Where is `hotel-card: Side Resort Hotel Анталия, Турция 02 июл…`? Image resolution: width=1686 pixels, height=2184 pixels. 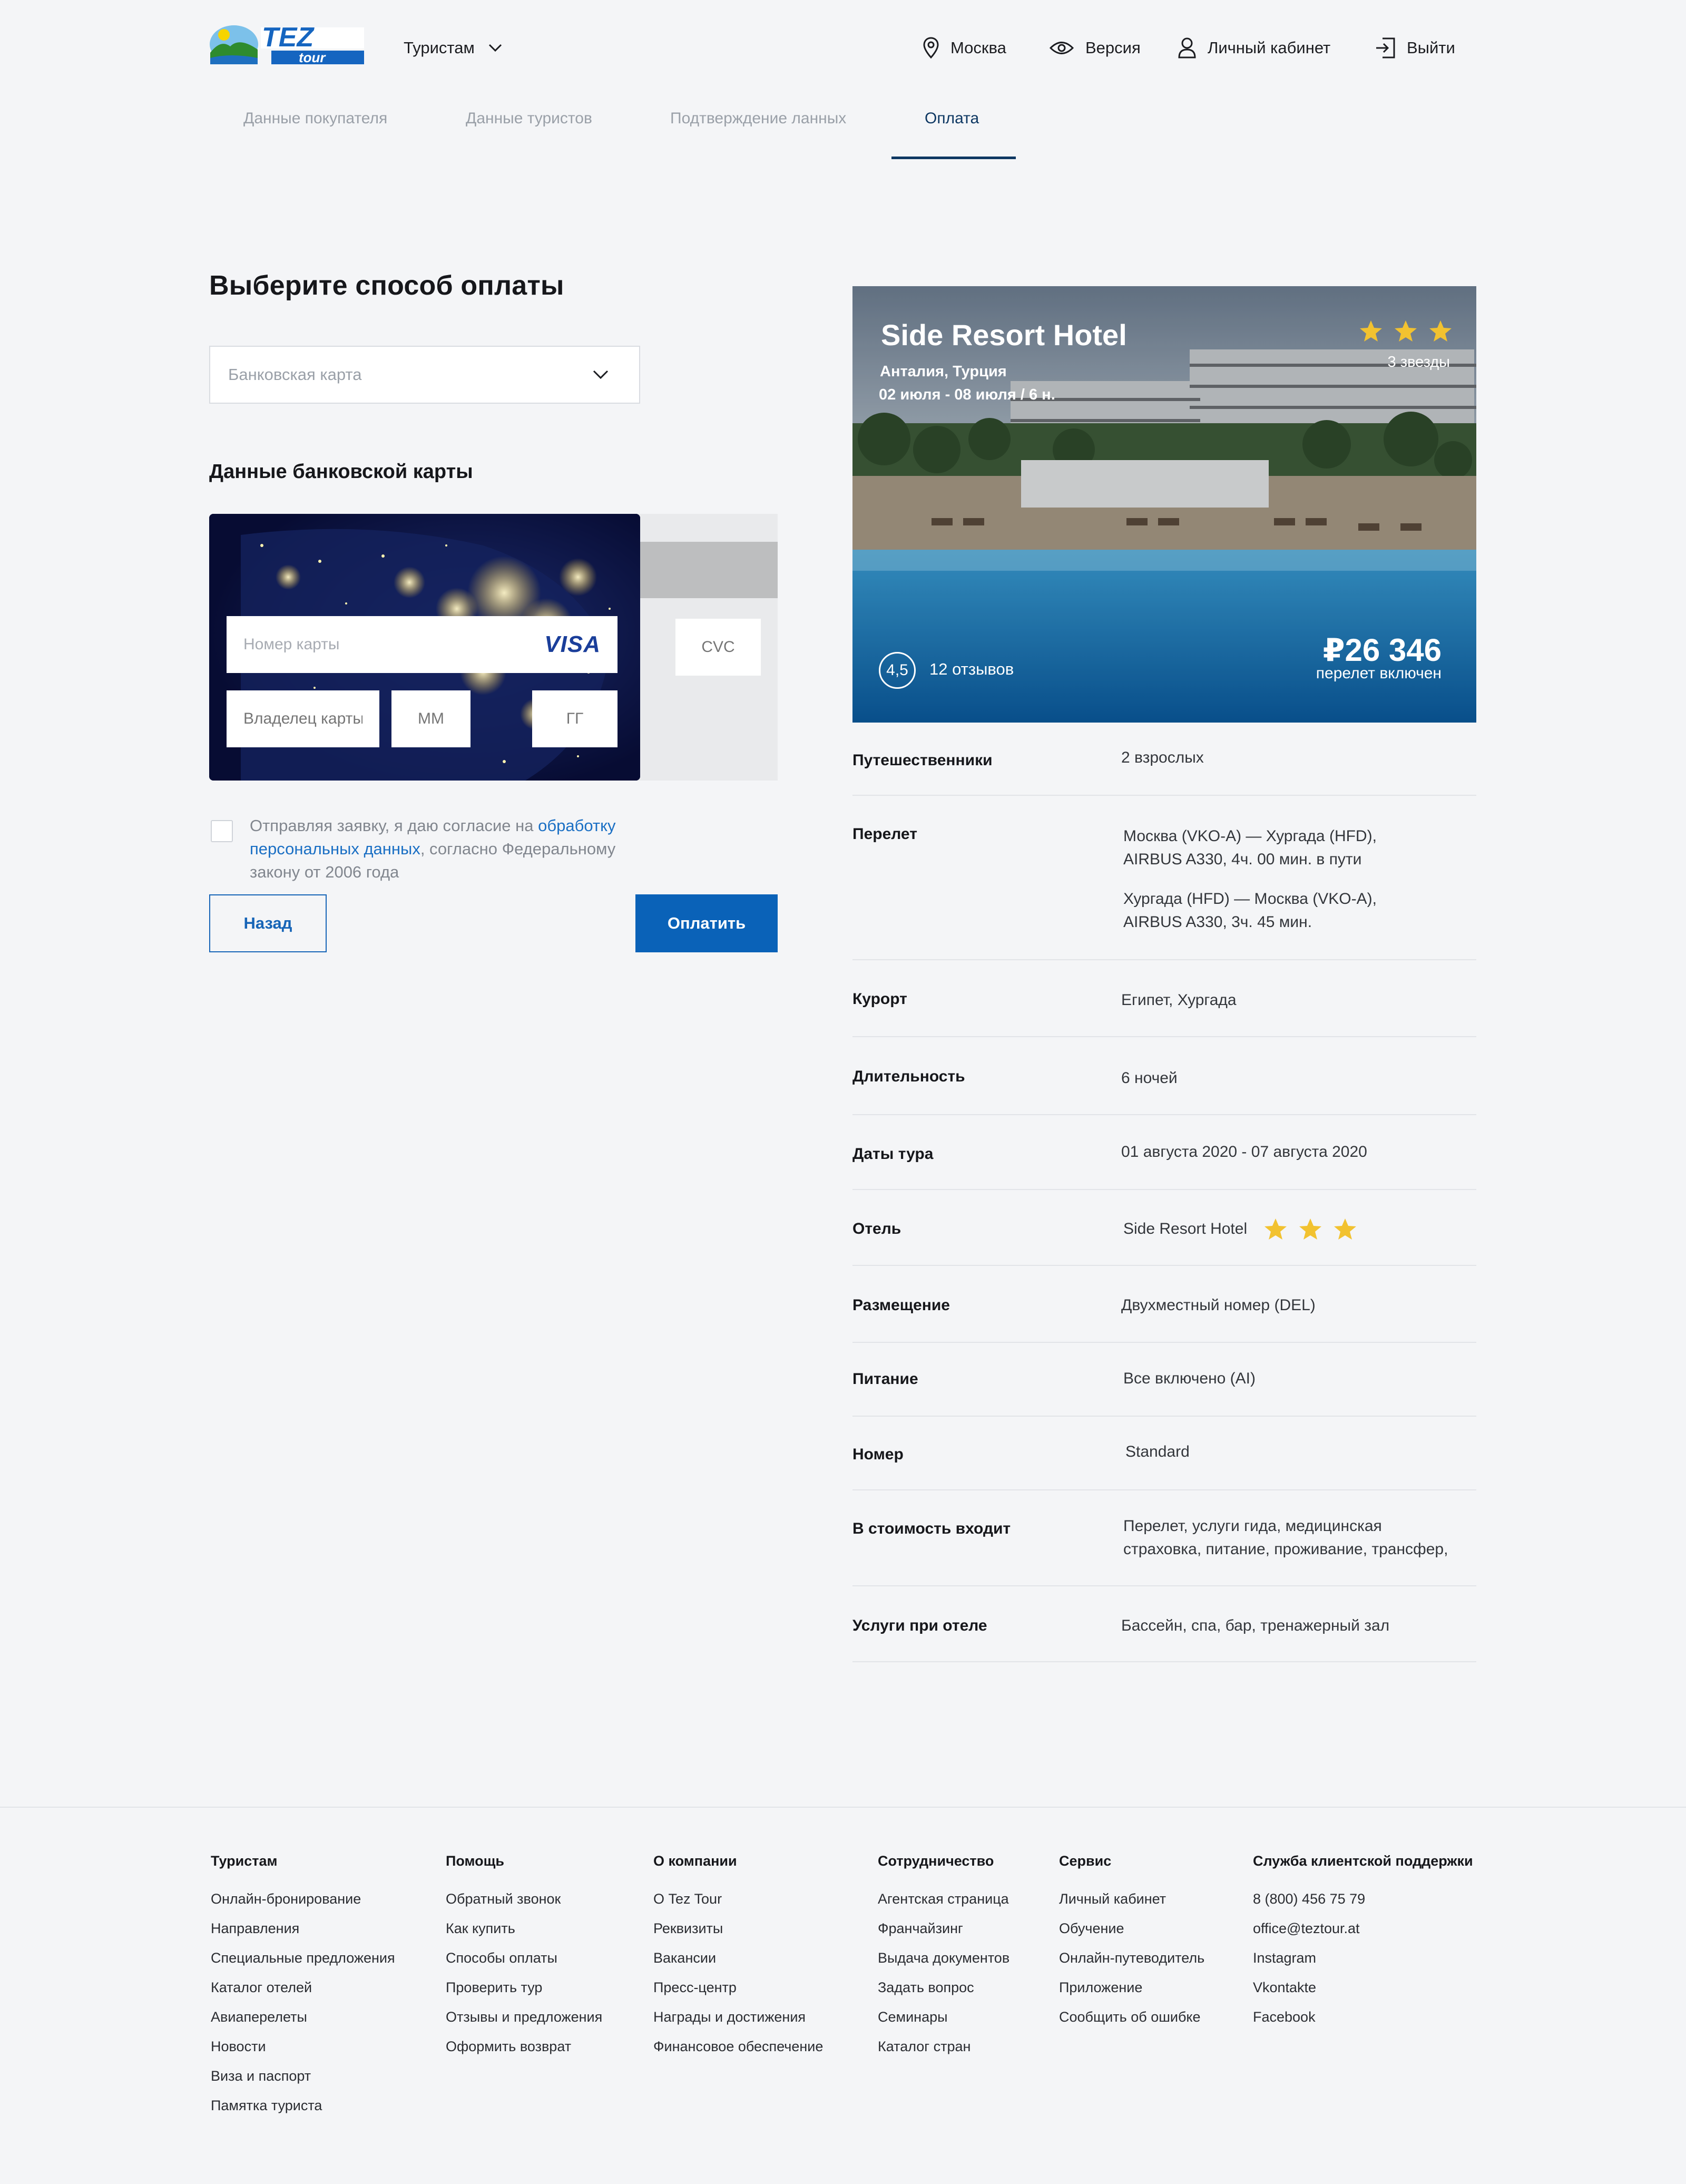
hotel-card: Side Resort Hotel Анталия, Турция 02 июл… is located at coordinates (1164, 504).